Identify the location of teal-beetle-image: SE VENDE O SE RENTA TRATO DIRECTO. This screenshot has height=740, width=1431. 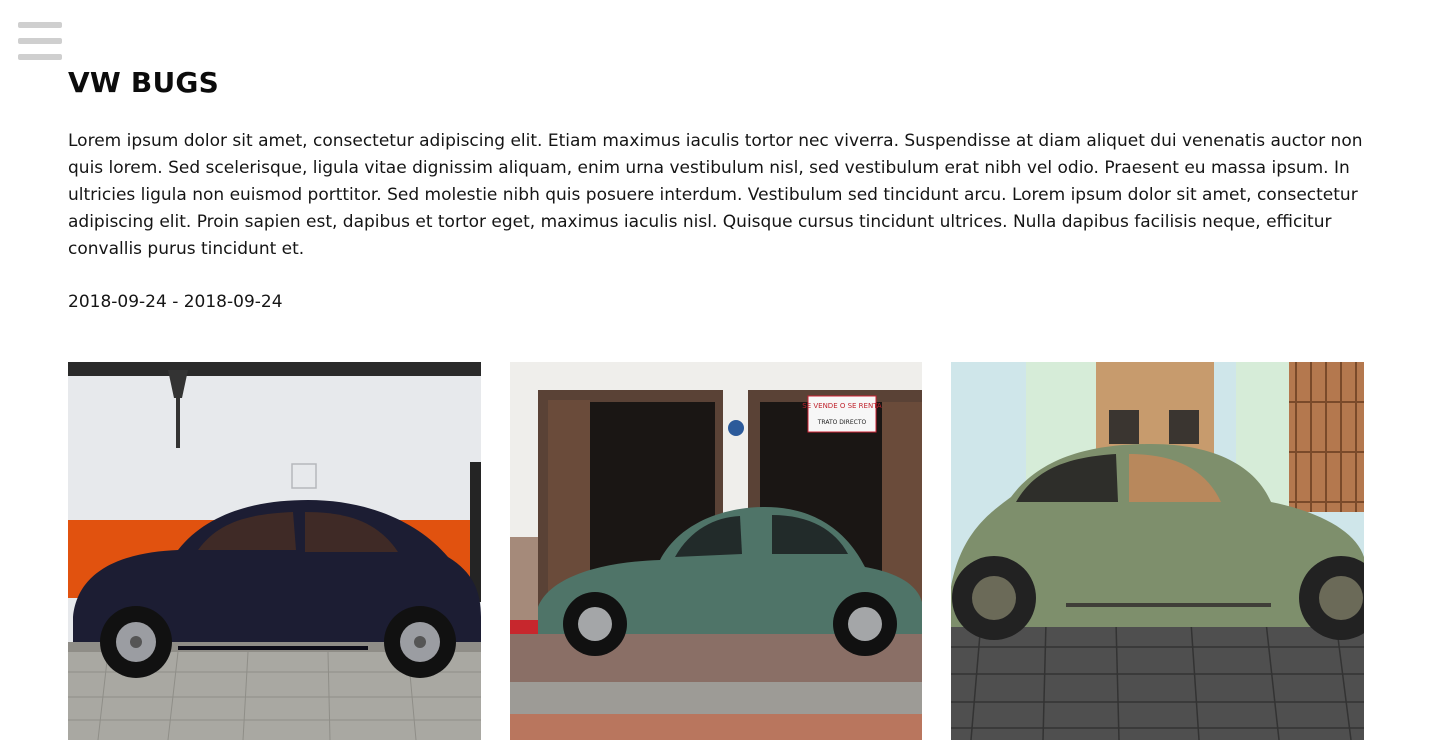
(716, 551).